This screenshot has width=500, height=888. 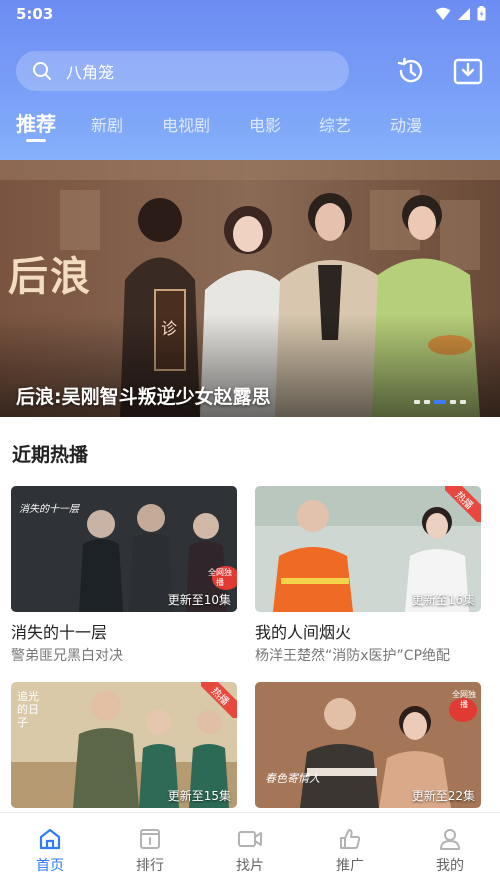 What do you see at coordinates (292, 778) in the screenshot?
I see `poster-text: 春色寄情人` at bounding box center [292, 778].